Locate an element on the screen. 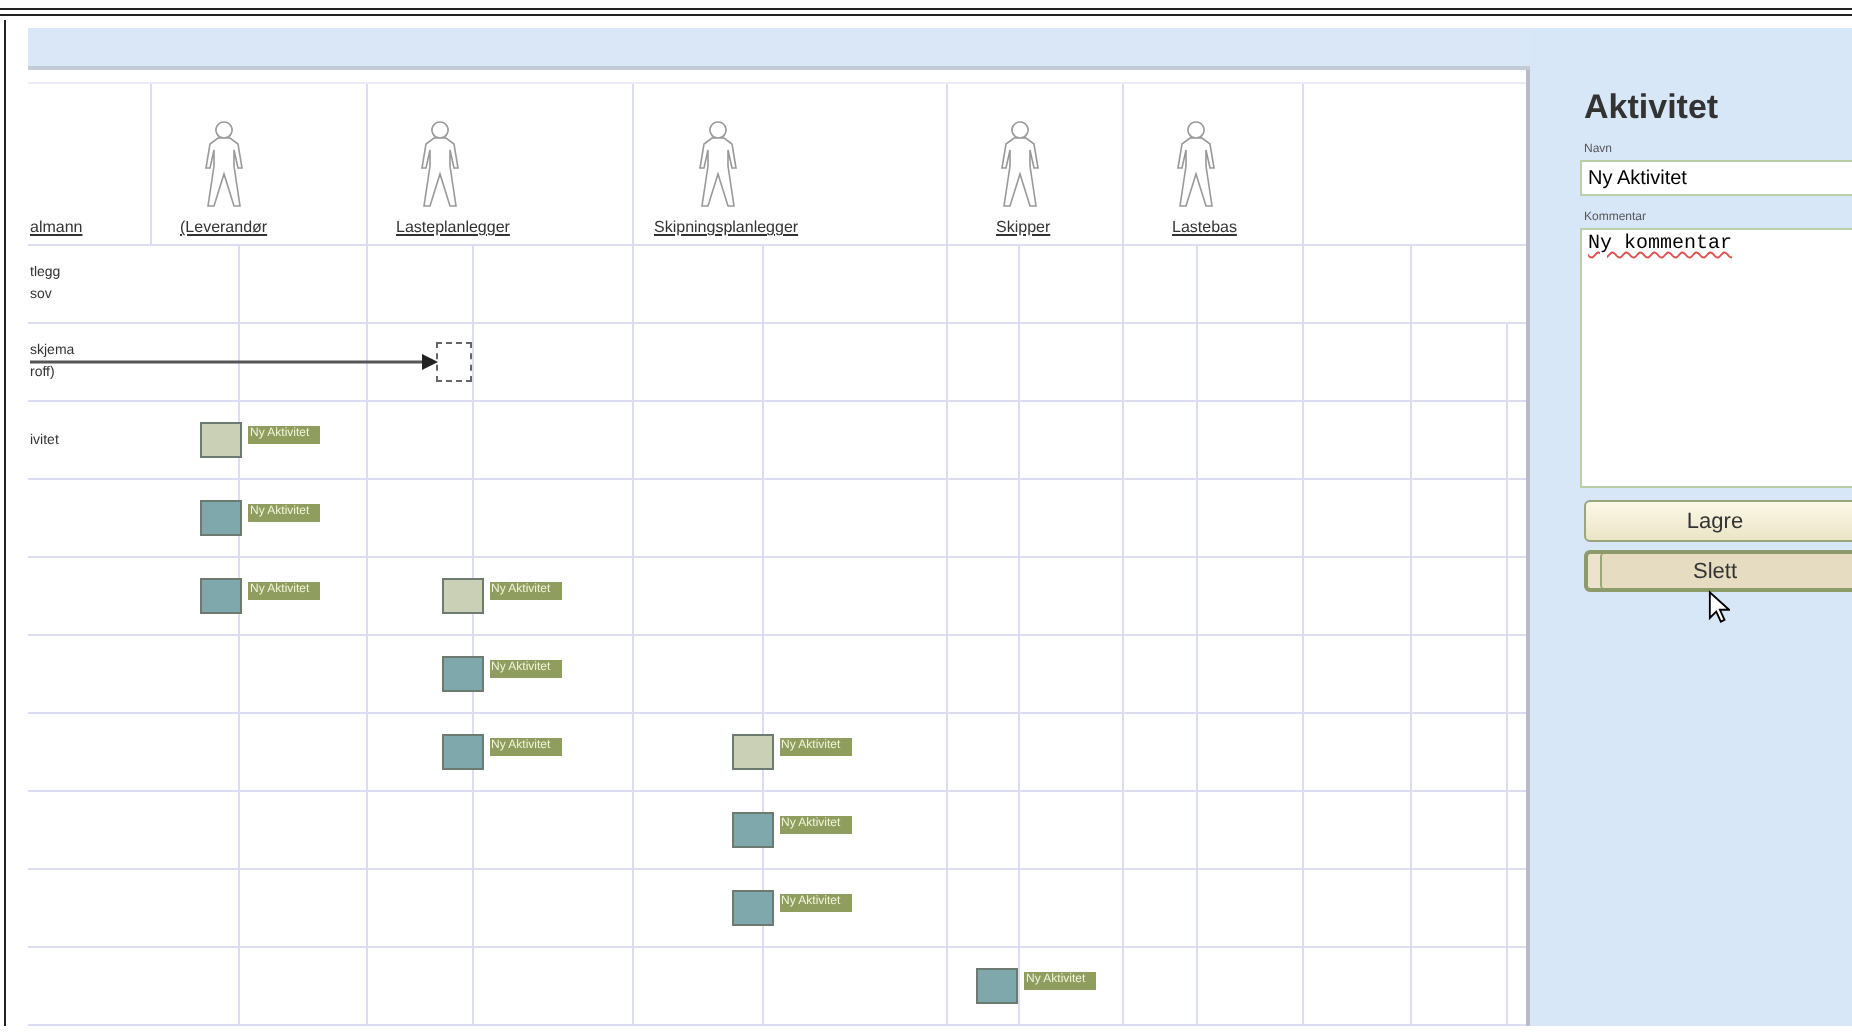 The image size is (1852, 1034). comment-field: Ny kommentar is located at coordinates (1716, 358).